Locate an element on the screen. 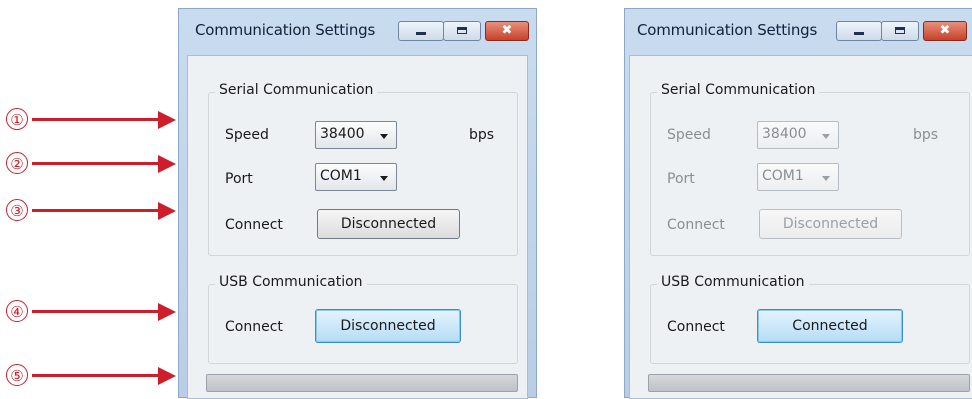 This screenshot has height=399, width=972. callout-2: ② is located at coordinates (91, 164).